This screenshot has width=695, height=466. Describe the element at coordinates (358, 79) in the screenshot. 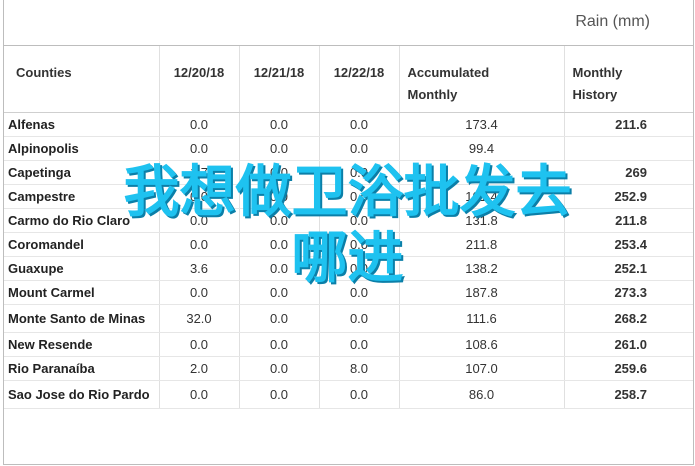

I see `header-date-3: 12/22/18` at that location.